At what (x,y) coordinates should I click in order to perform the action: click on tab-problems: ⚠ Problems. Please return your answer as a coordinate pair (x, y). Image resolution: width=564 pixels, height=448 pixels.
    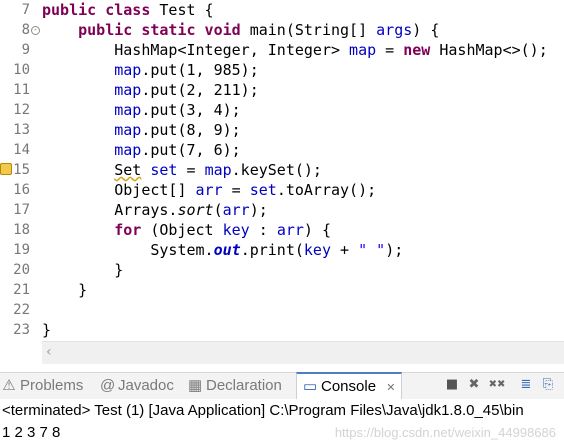
    Looking at the image, I should click on (42, 386).